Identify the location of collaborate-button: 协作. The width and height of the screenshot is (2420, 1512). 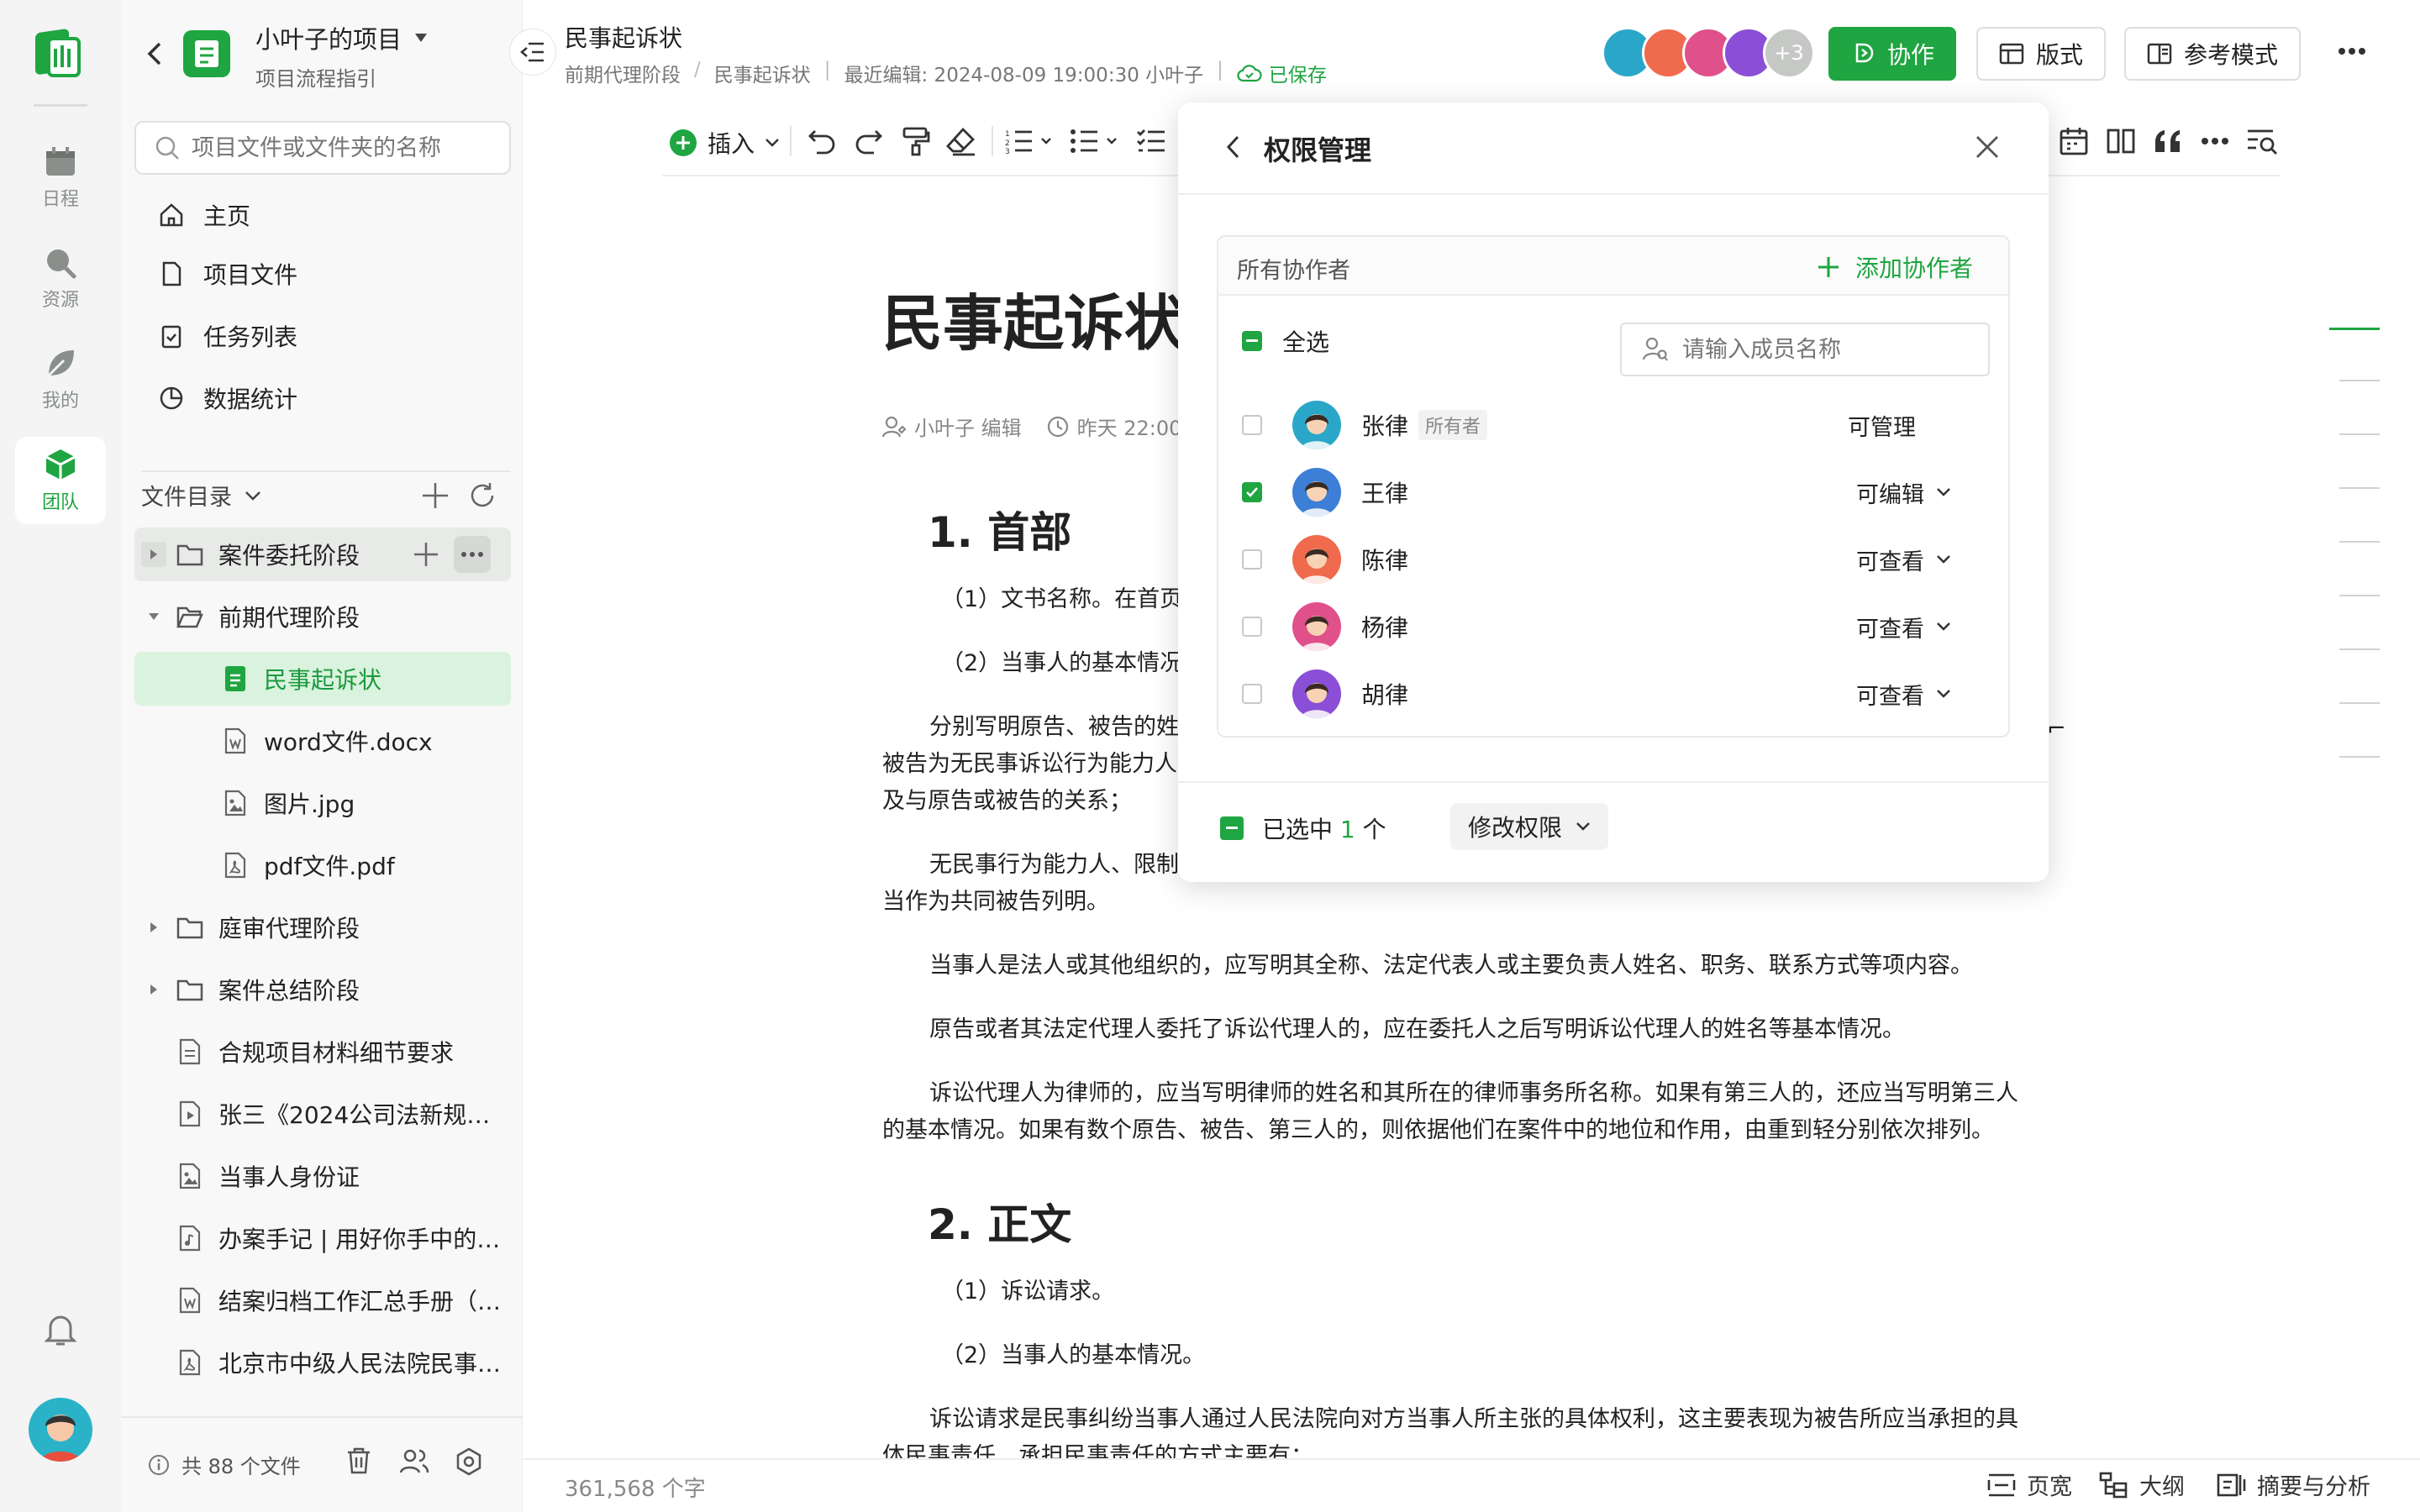
(1892, 54).